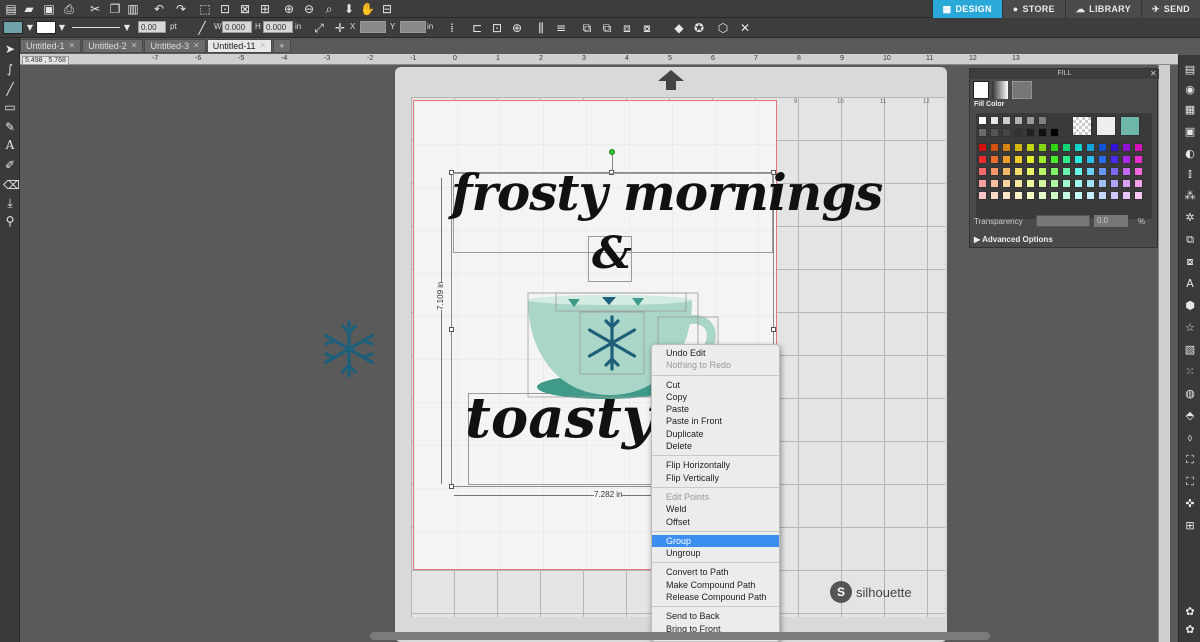 The height and width of the screenshot is (642, 1200). What do you see at coordinates (671, 80) in the screenshot?
I see `feed-arrow-up-icon` at bounding box center [671, 80].